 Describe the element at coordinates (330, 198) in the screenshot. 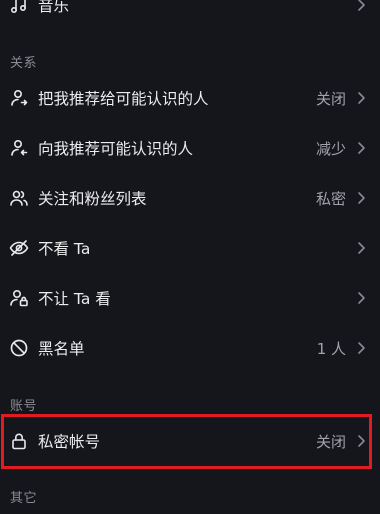

I see `settings-item-value: 私密` at that location.